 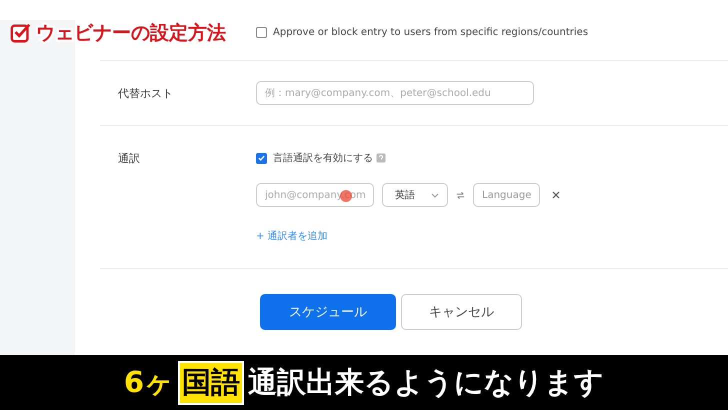 What do you see at coordinates (131, 33) in the screenshot?
I see `video-title: ウェビナーの設定方法` at bounding box center [131, 33].